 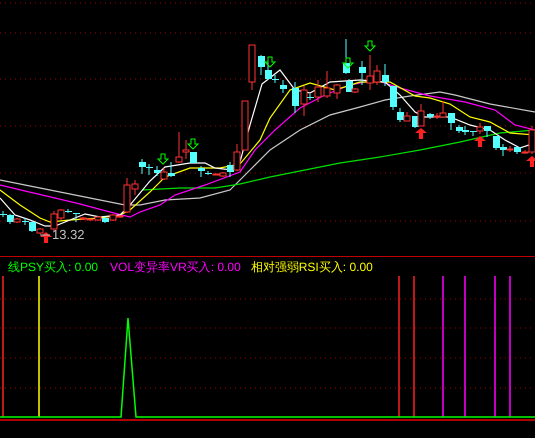 What do you see at coordinates (53, 266) in the screenshot?
I see `indicator-value: 线PSY买入: 0.00` at bounding box center [53, 266].